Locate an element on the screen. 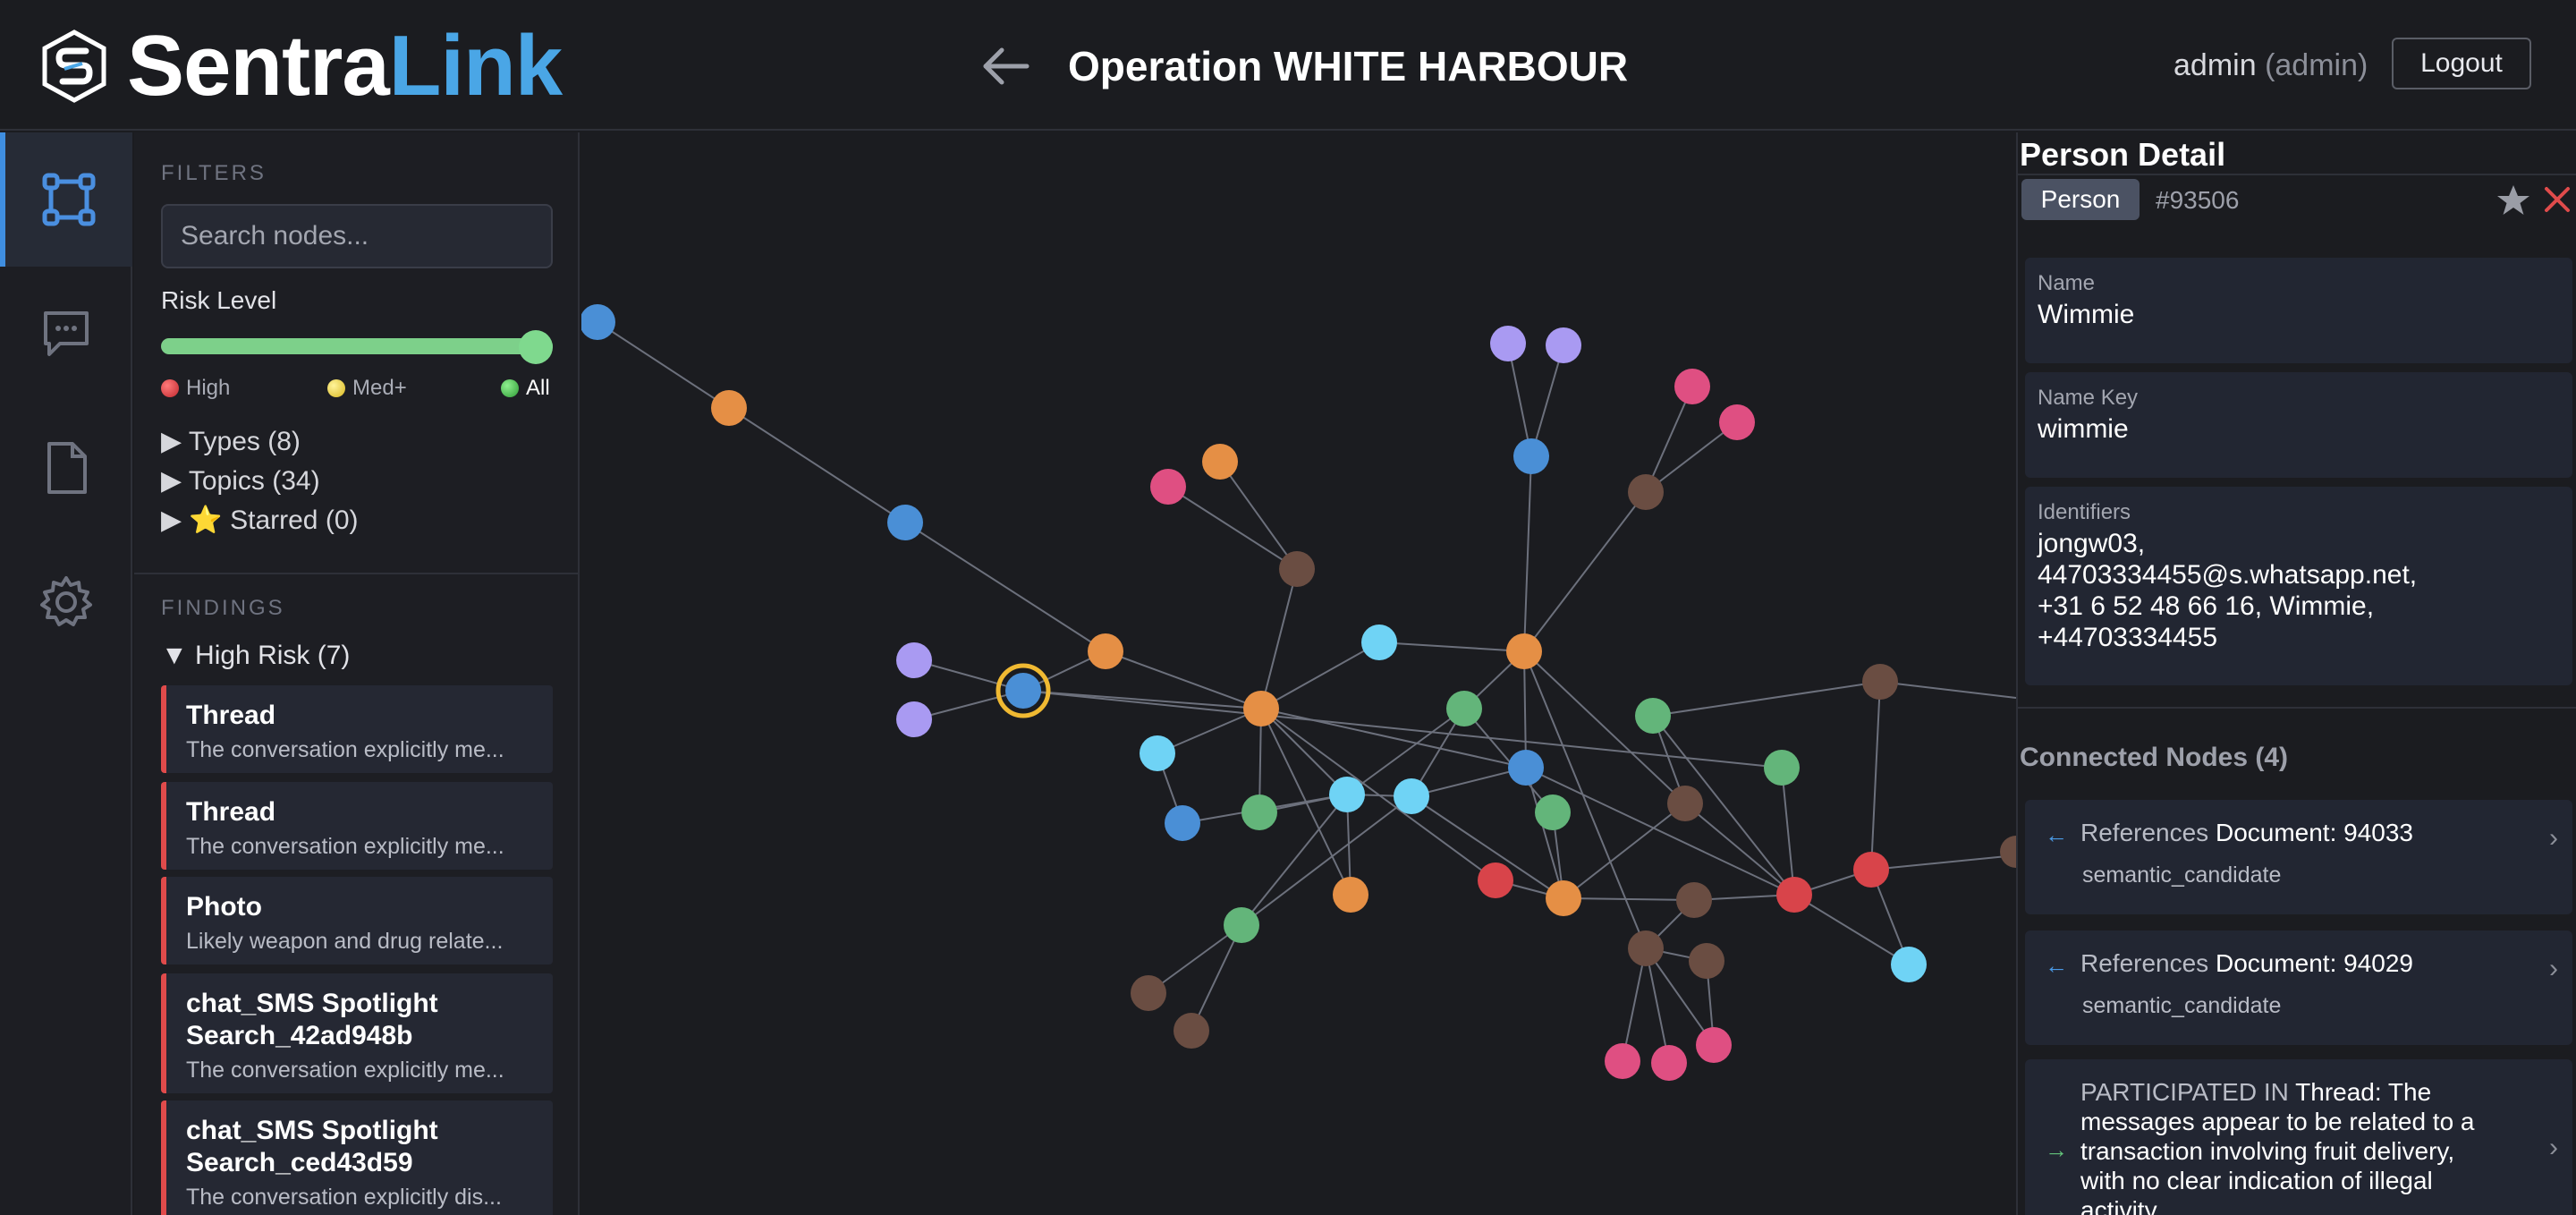 The height and width of the screenshot is (1215, 2576). rail-settings is located at coordinates (66, 602).